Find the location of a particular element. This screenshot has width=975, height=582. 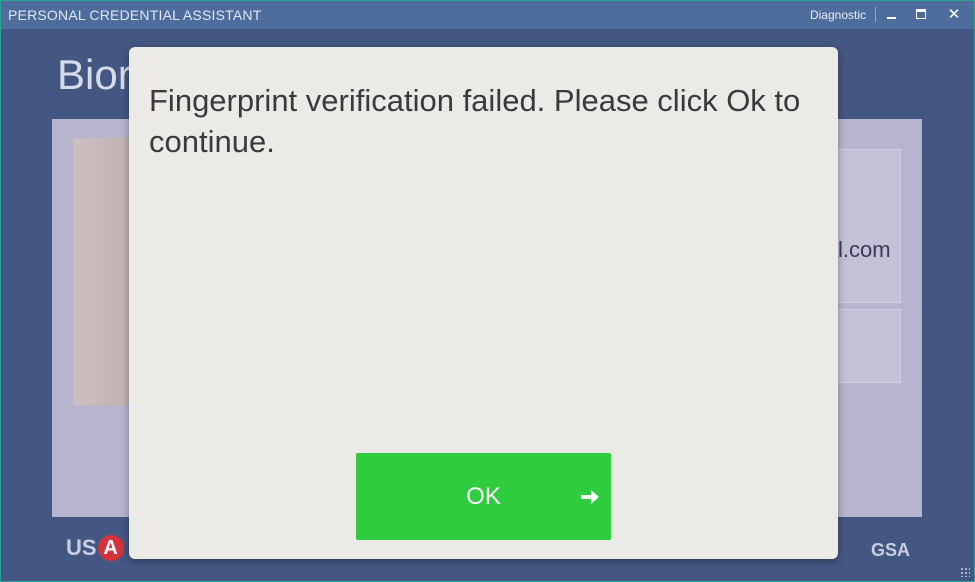

maximize-button is located at coordinates (921, 14).